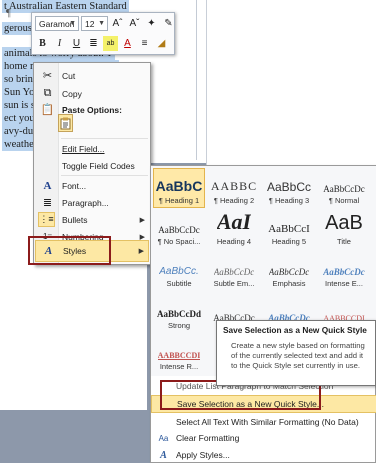  What do you see at coordinates (163, 455) in the screenshot?
I see `apply-styles-icon: A` at bounding box center [163, 455].